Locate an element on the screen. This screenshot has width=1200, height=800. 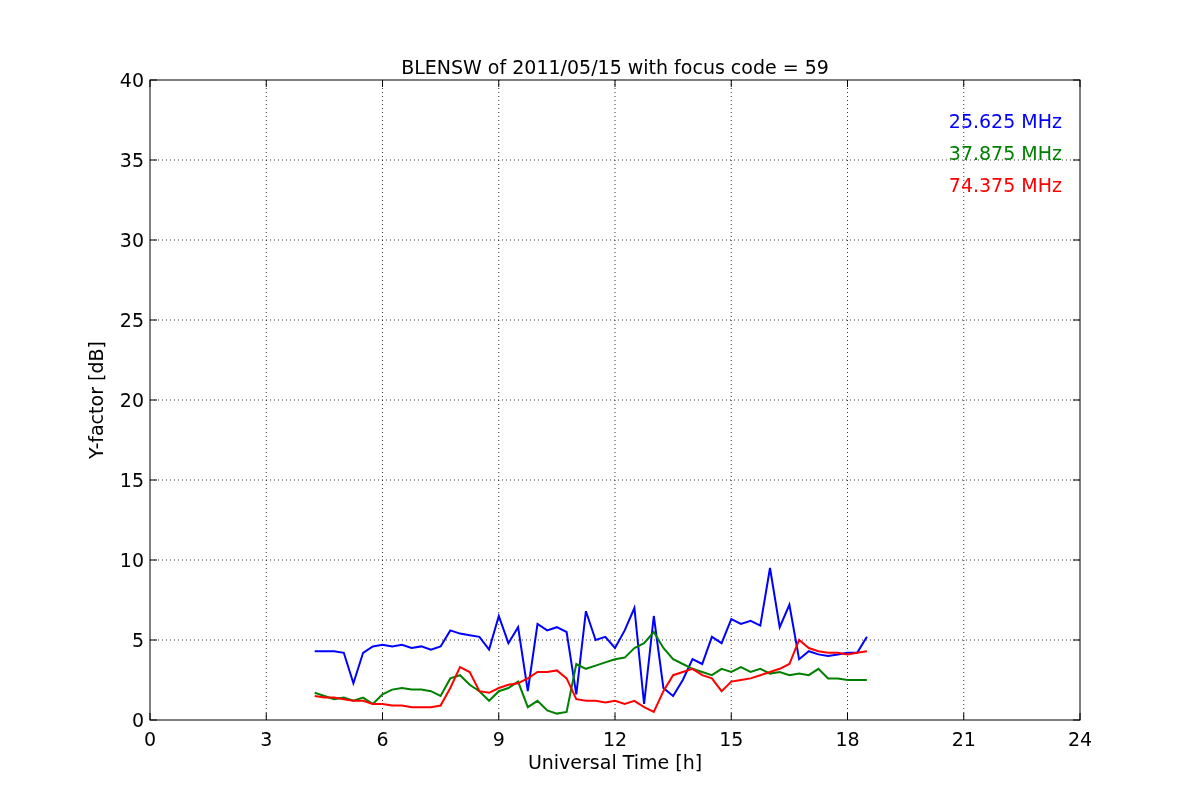
y-tick-label: 40 is located at coordinates (131, 80).